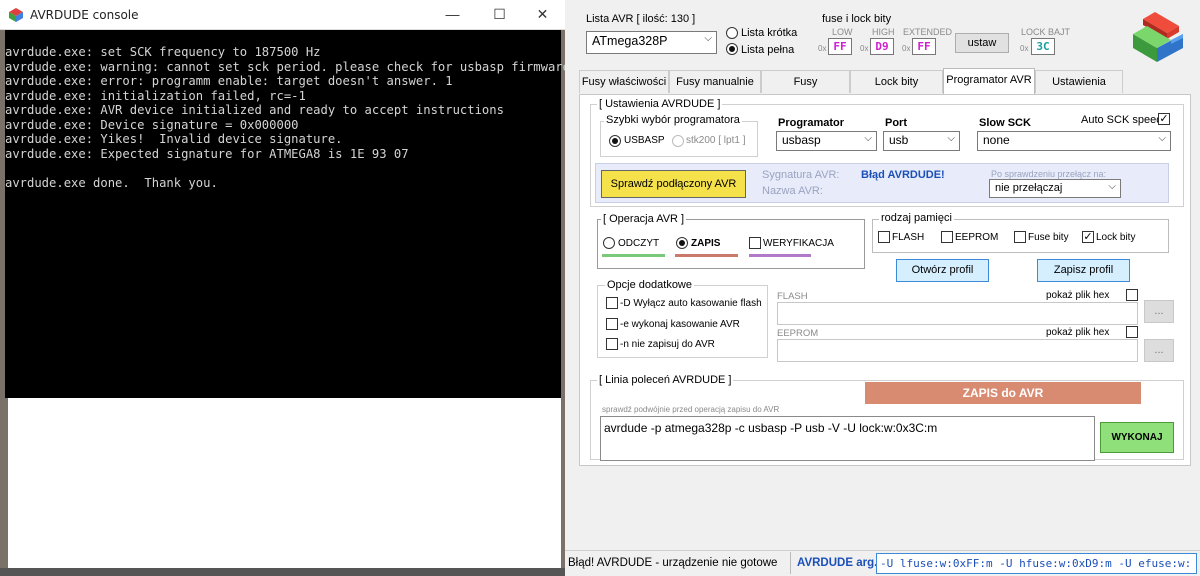 Image resolution: width=1200 pixels, height=576 pixels. Describe the element at coordinates (908, 237) in the screenshot. I see `flash-label: FLASH` at that location.